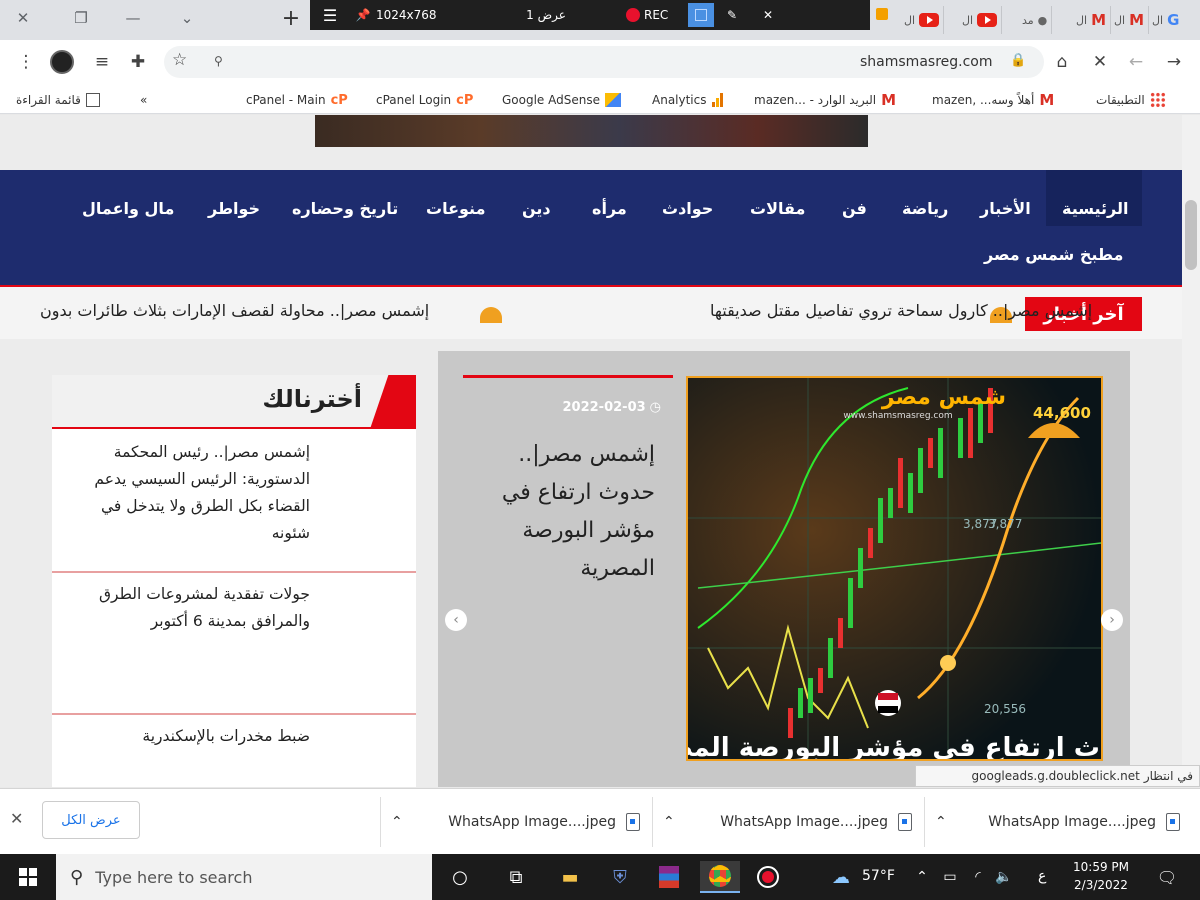 The image size is (1200, 900). Describe the element at coordinates (363, 15) in the screenshot. I see `pin-icon: 📌` at that location.